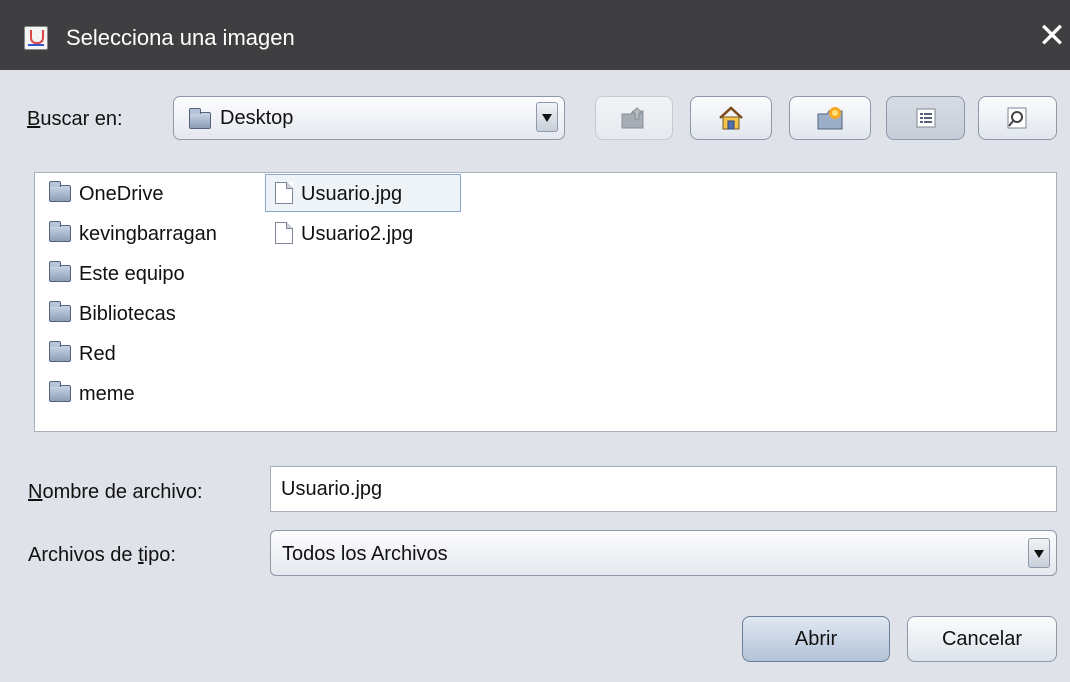 Image resolution: width=1070 pixels, height=682 pixels. Describe the element at coordinates (1052, 36) in the screenshot. I see `close-button: ✕` at that location.